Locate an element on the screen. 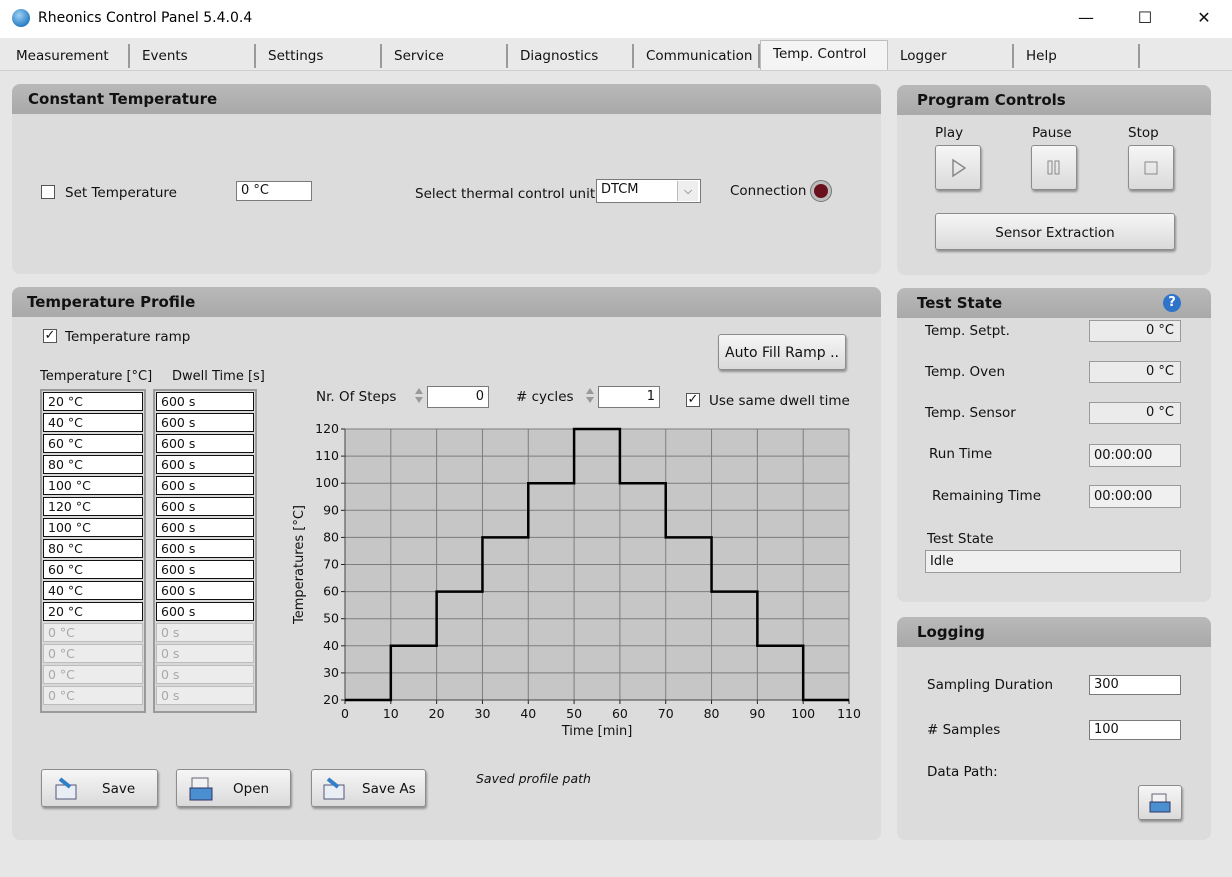  remaining-time-label: Remaining Time is located at coordinates (987, 496).